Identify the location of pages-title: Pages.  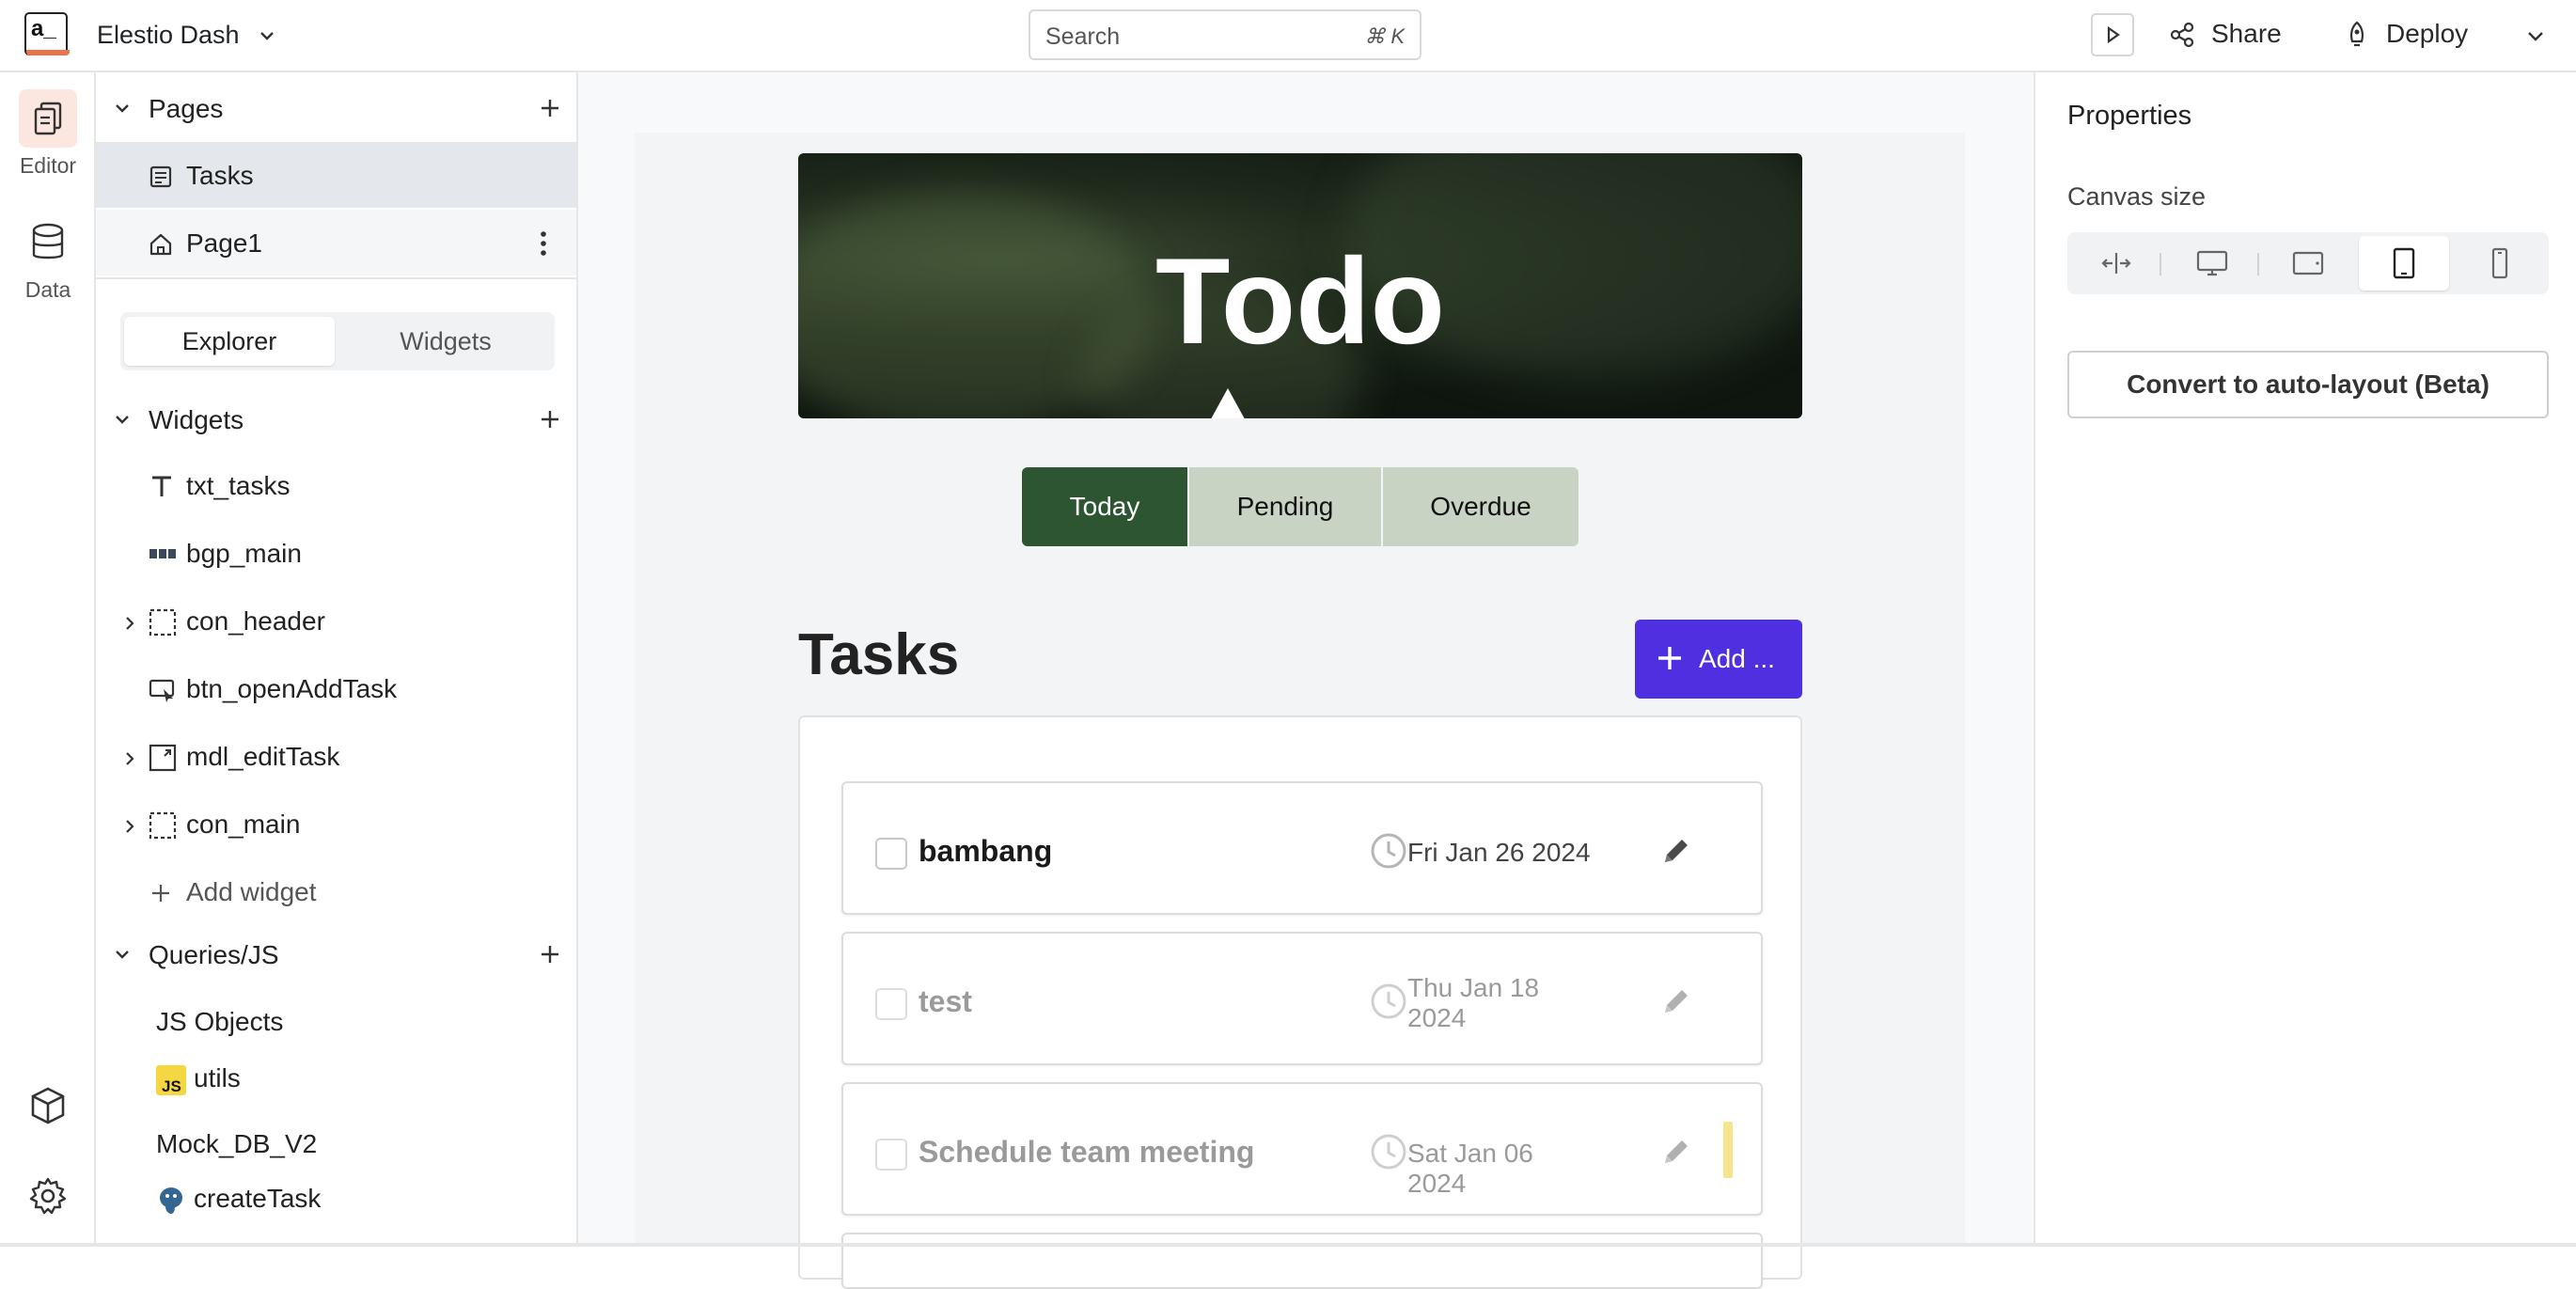
(187, 108).